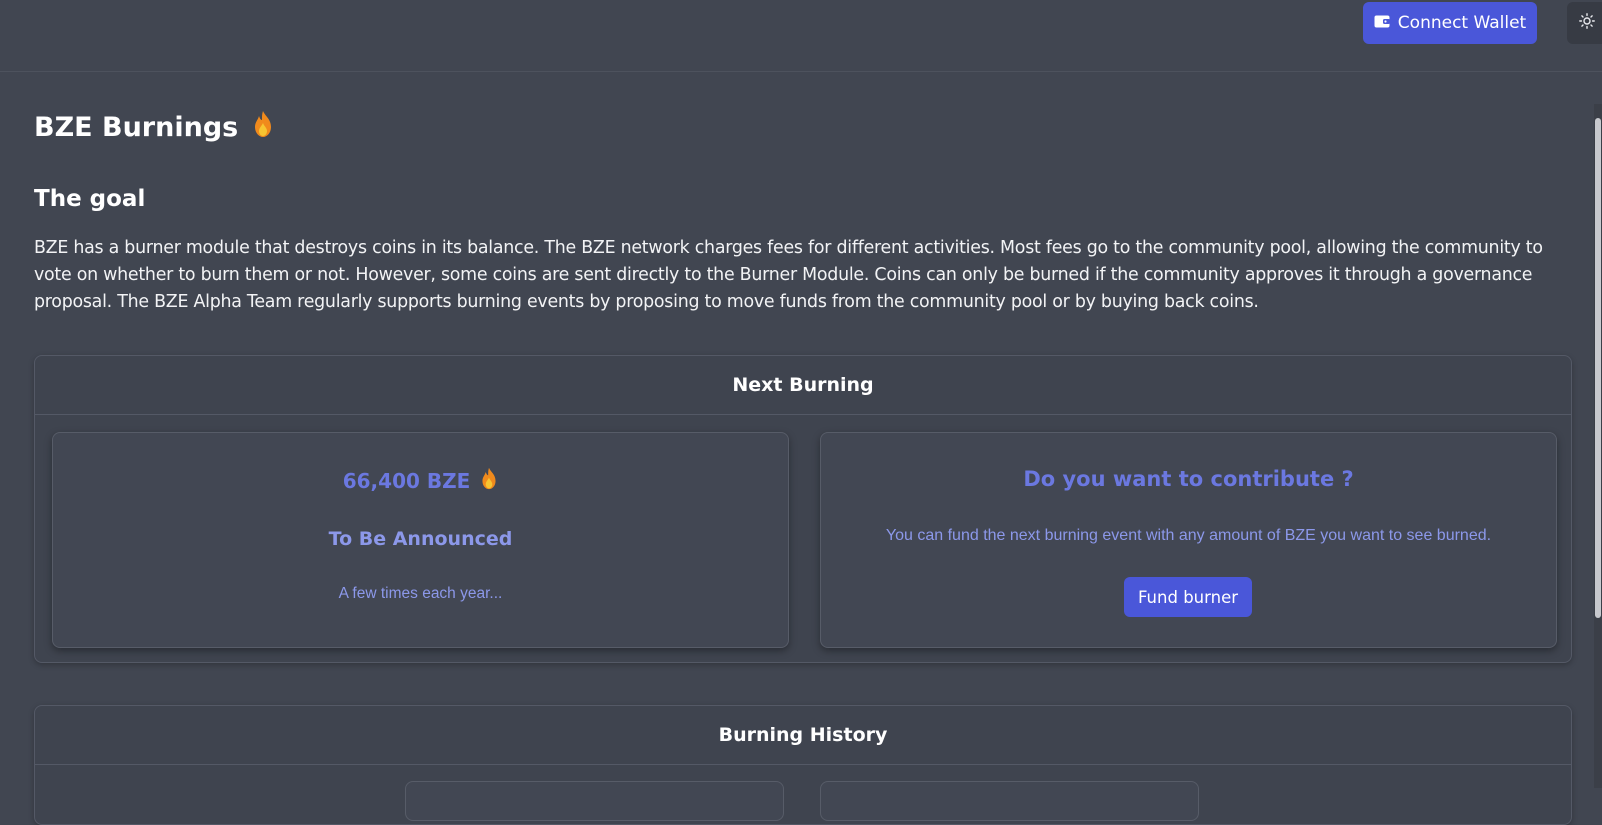  Describe the element at coordinates (1462, 23) in the screenshot. I see `connect-wallet-label: Connect Wallet` at that location.